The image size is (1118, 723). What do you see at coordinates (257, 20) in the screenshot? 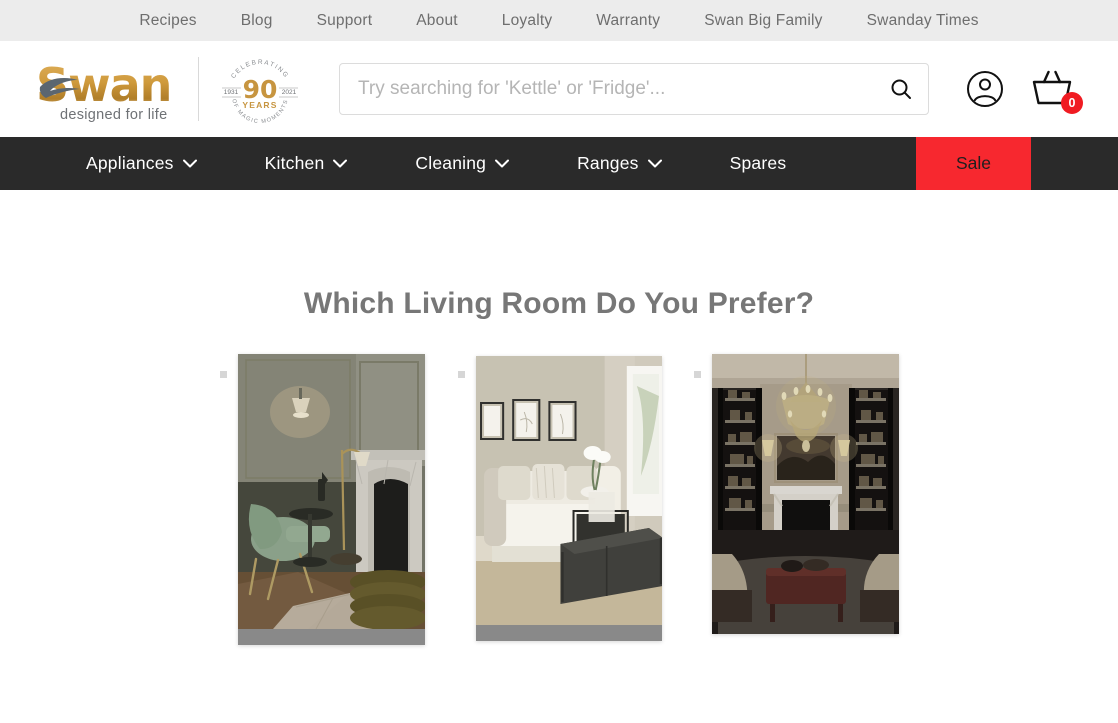
I see `topbar-link-blog: Blog` at bounding box center [257, 20].